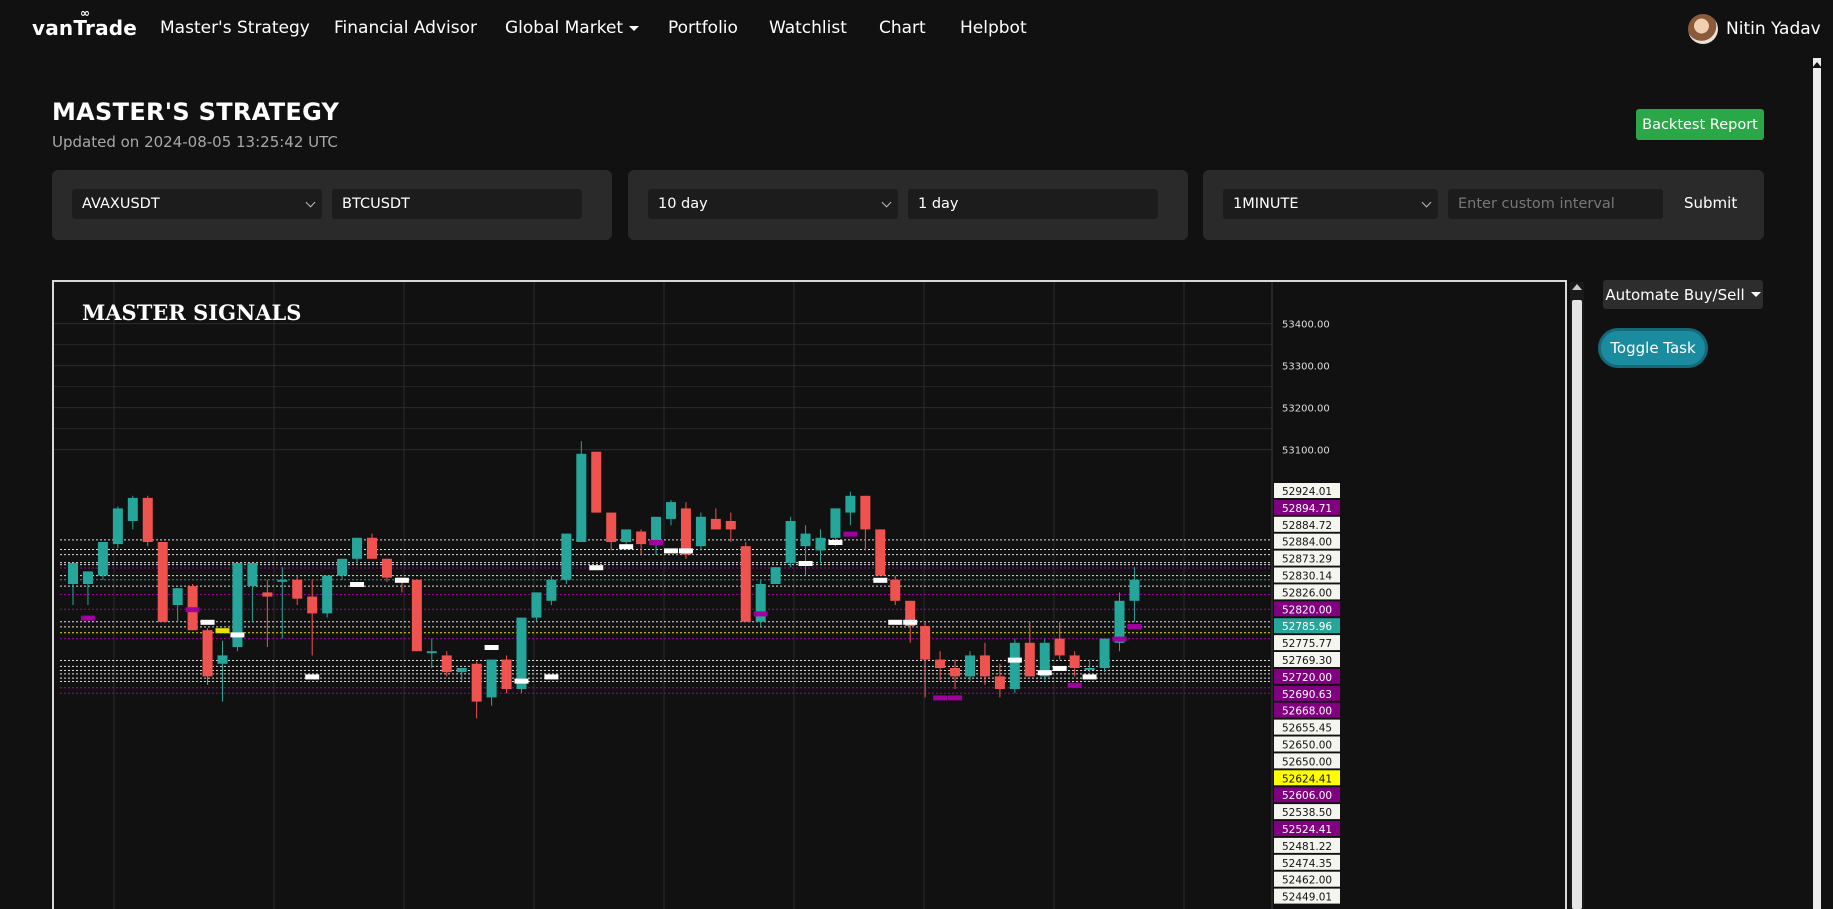 Image resolution: width=1833 pixels, height=909 pixels. I want to click on nav-chart: Chart, so click(902, 28).